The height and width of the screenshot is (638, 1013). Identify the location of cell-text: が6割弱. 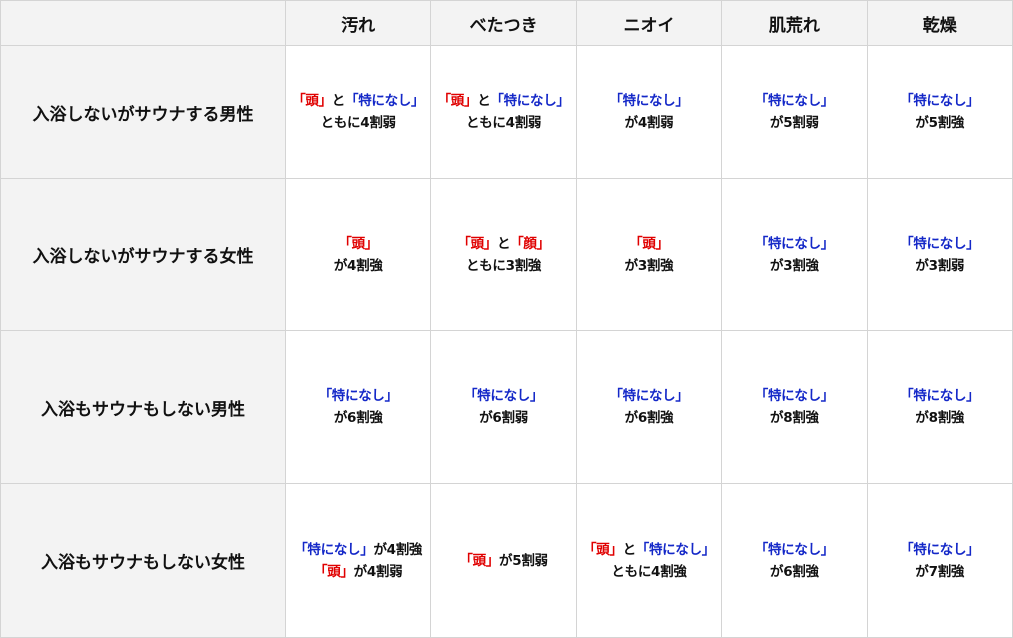
(503, 418).